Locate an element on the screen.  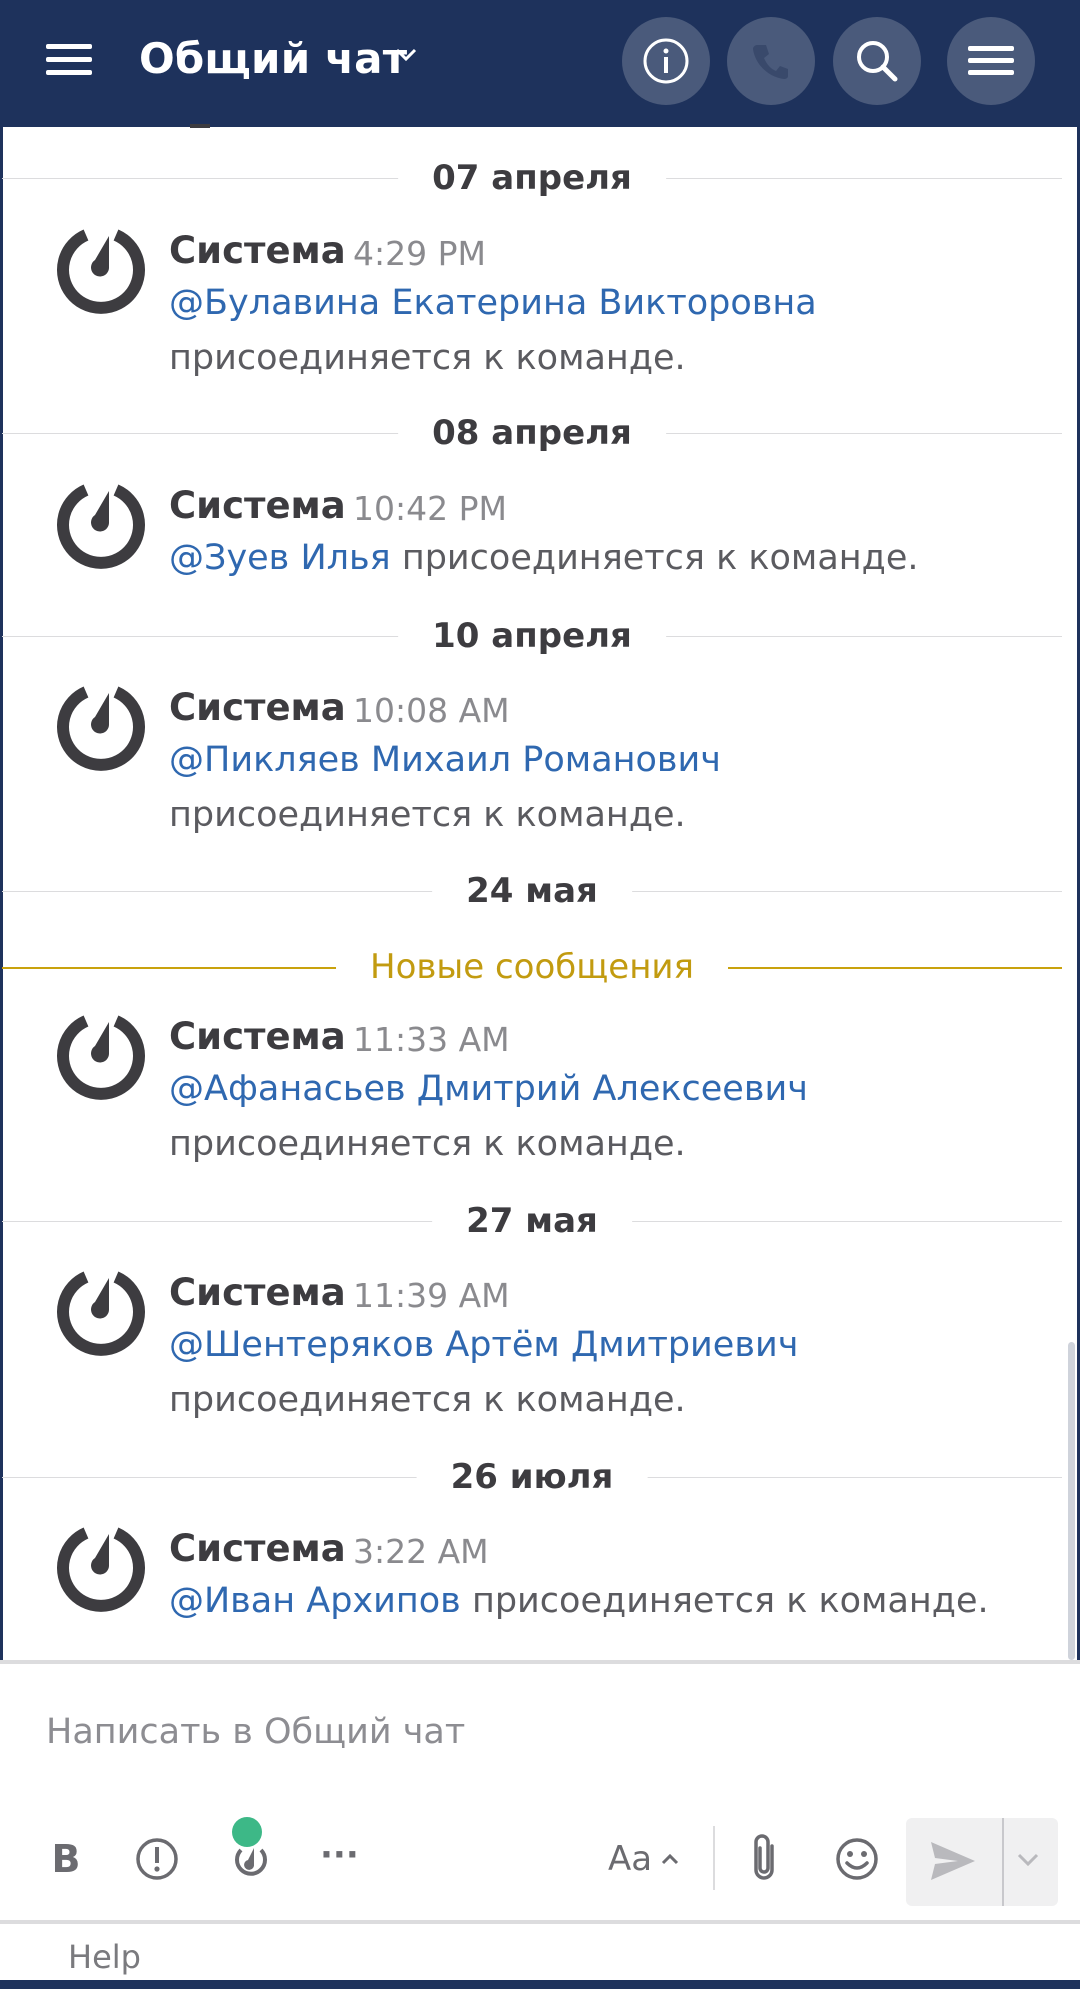
calls-button is located at coordinates (251, 1850).